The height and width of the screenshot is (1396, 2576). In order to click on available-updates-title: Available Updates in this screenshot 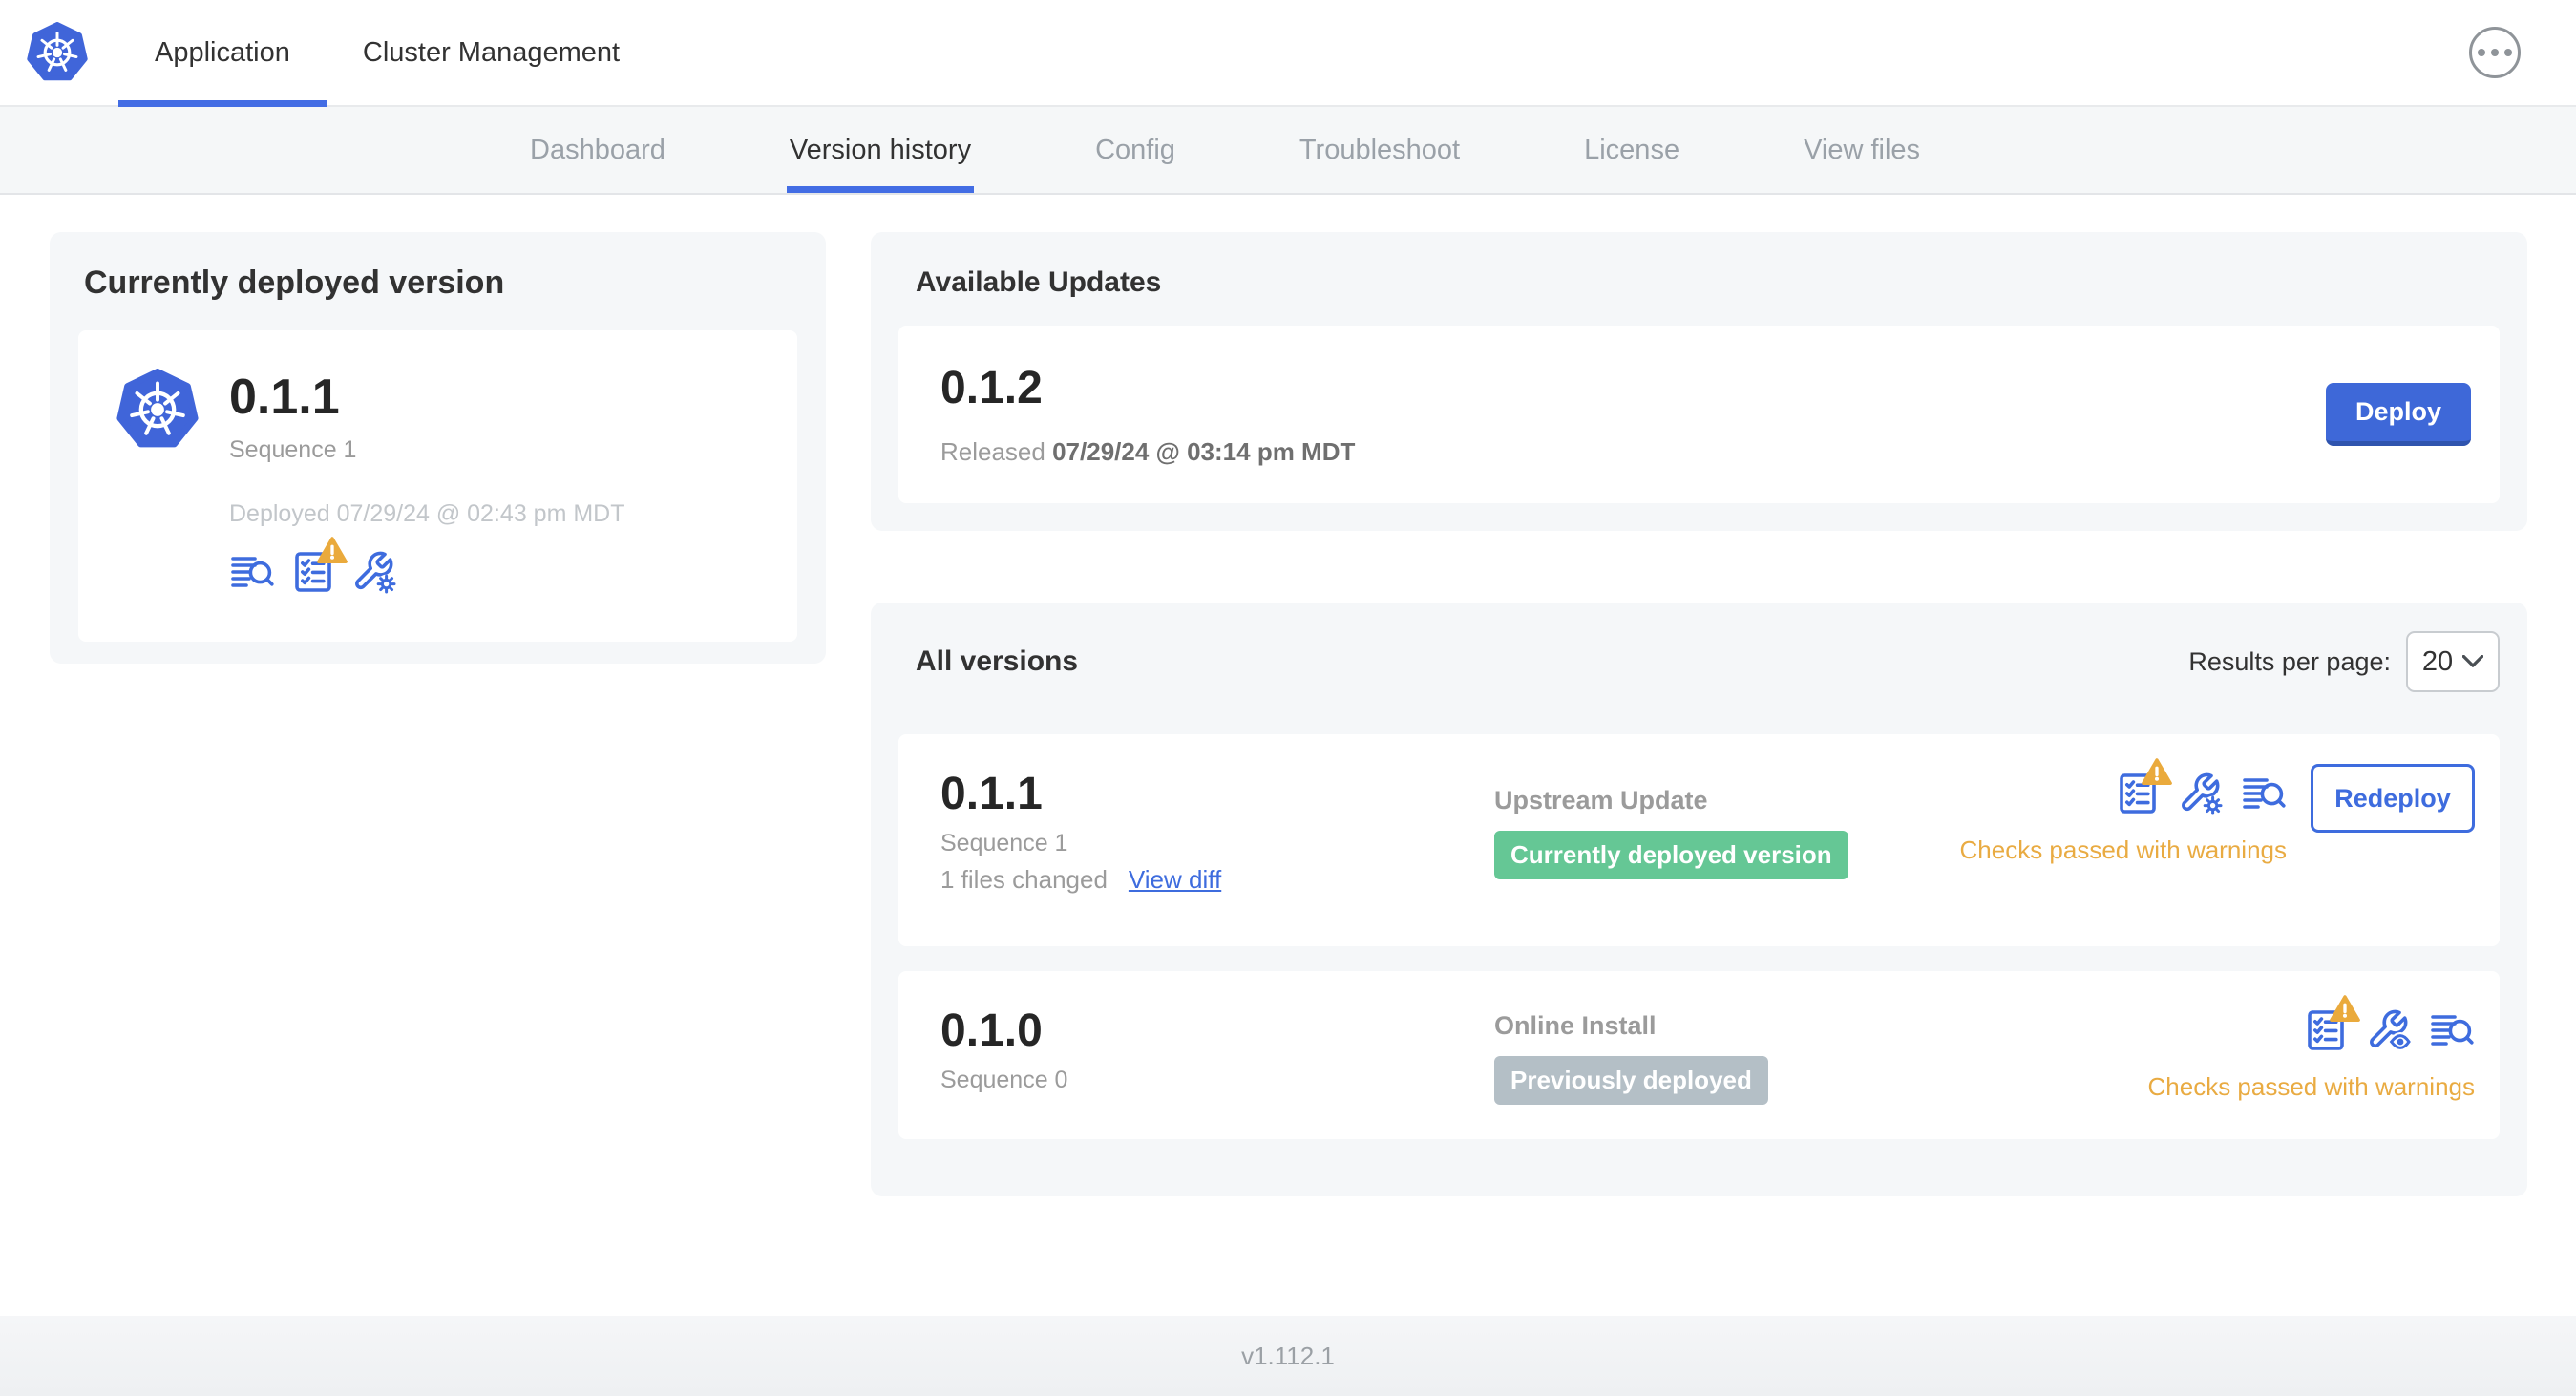, I will do `click(1039, 282)`.